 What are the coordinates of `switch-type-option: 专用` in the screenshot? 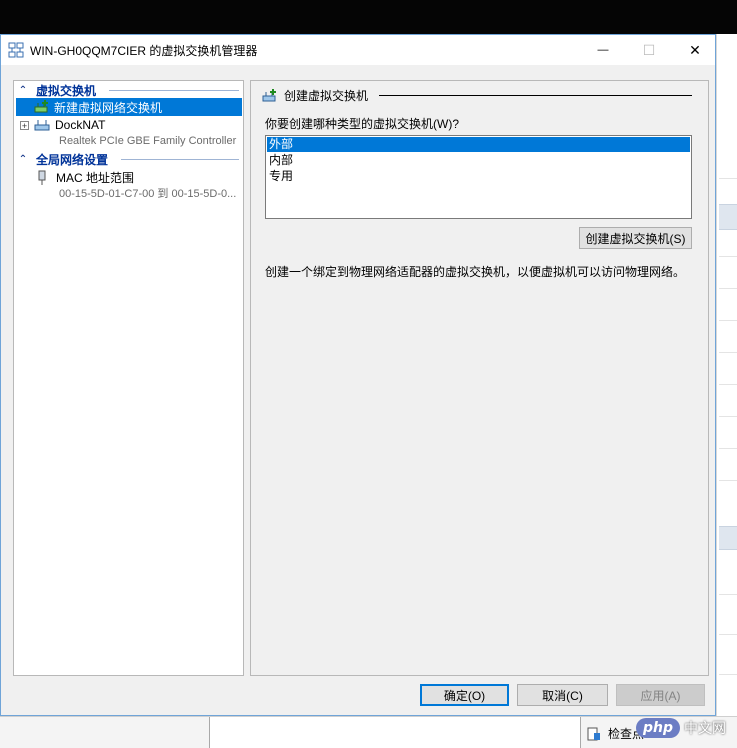 It's located at (478, 176).